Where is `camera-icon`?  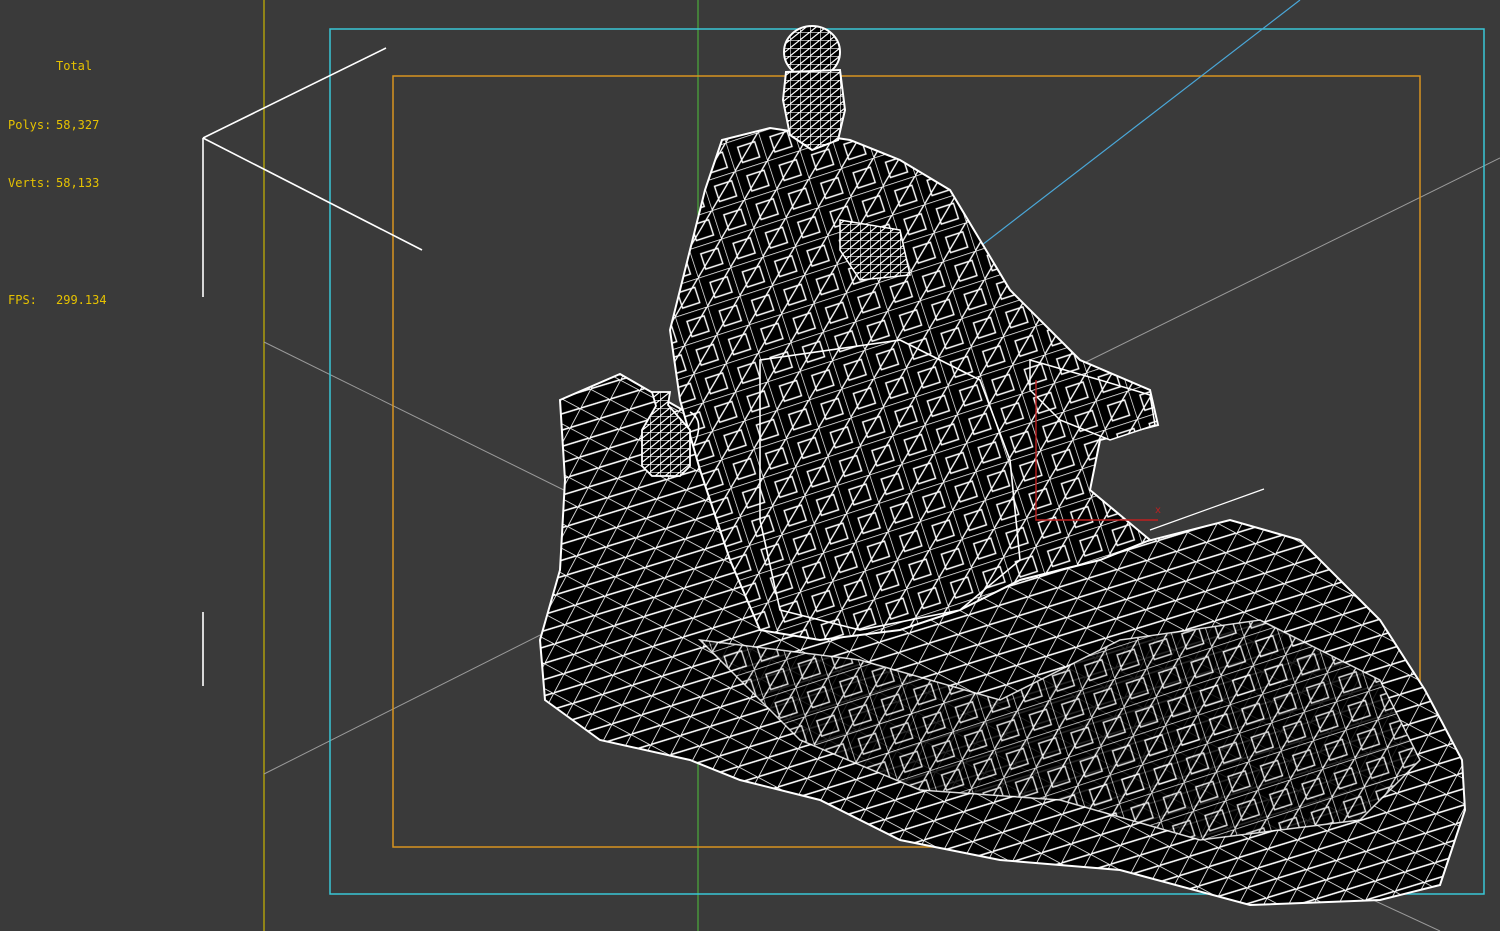 camera-icon is located at coordinates (312, 366).